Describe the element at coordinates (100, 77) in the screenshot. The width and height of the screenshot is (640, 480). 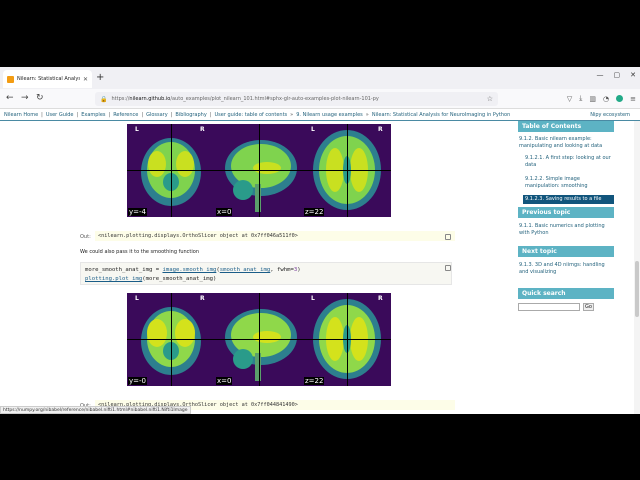
I see `new-tab-icon: +` at that location.